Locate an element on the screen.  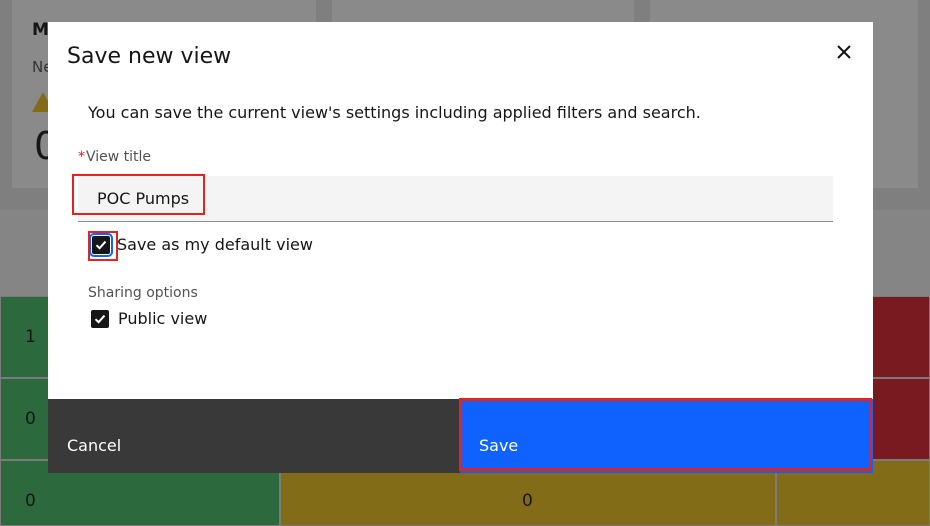
view-title-label-text: View title is located at coordinates (119, 157).